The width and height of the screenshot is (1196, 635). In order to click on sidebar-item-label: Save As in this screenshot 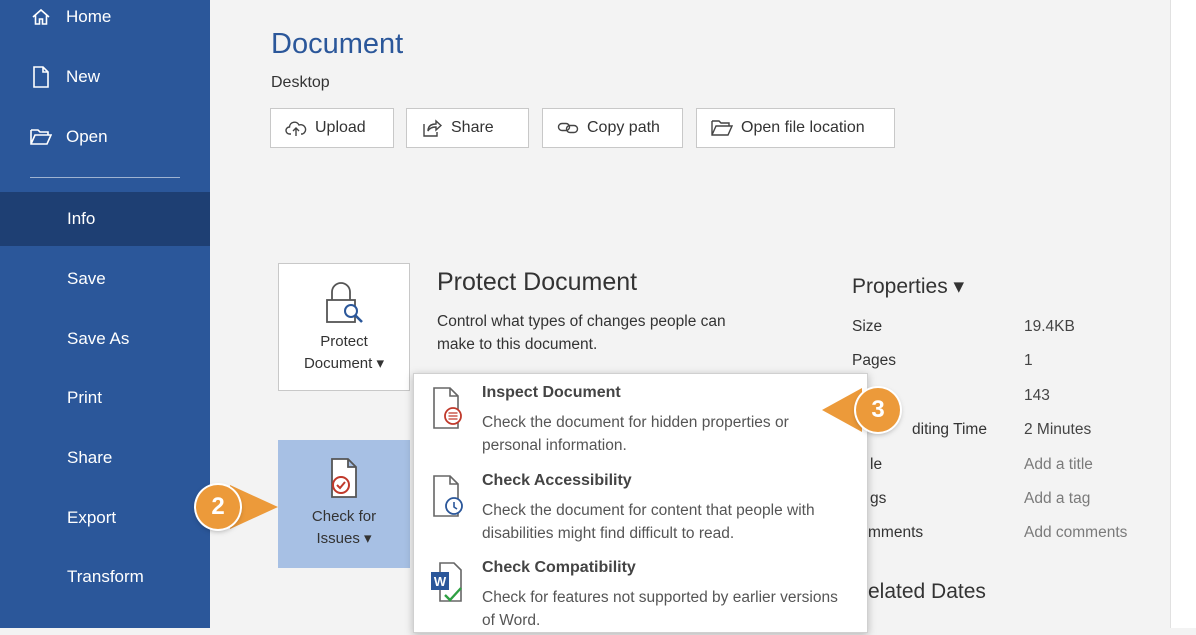, I will do `click(98, 338)`.